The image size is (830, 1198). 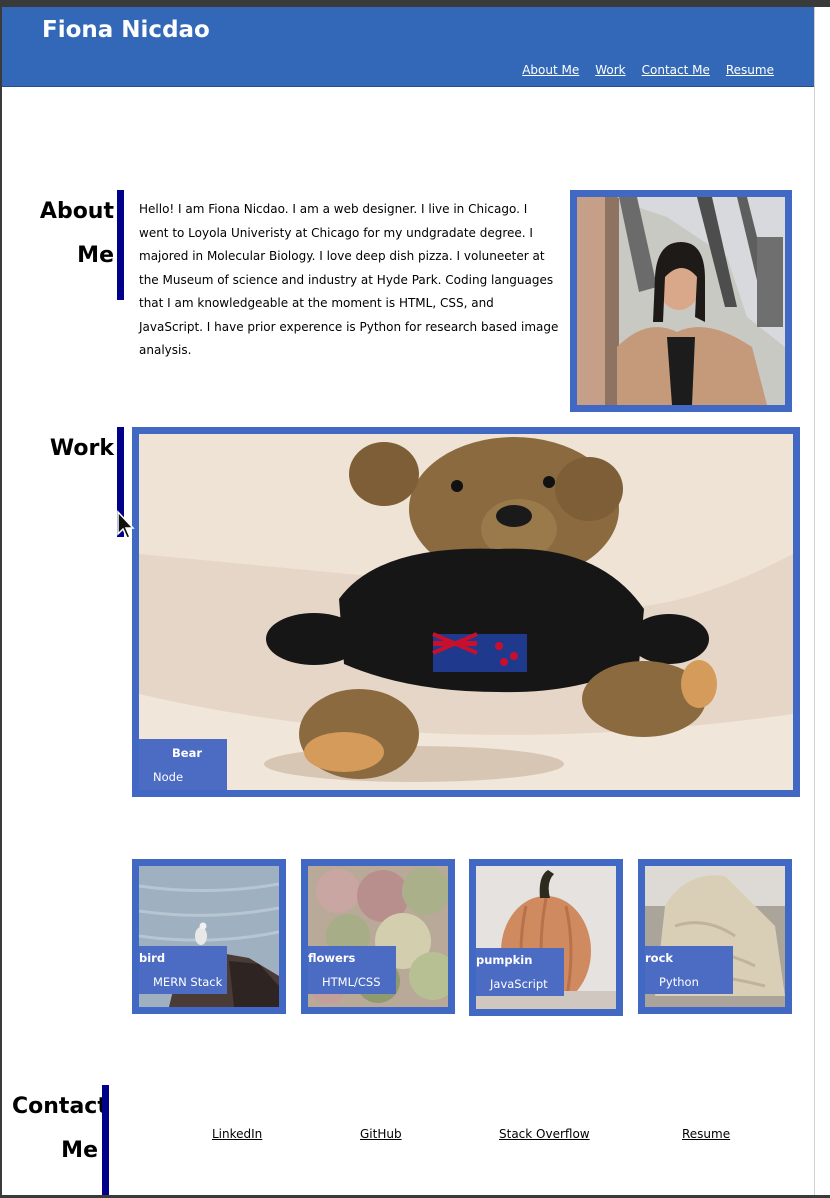 I want to click on nav-contact-me: Contact Me, so click(x=676, y=70).